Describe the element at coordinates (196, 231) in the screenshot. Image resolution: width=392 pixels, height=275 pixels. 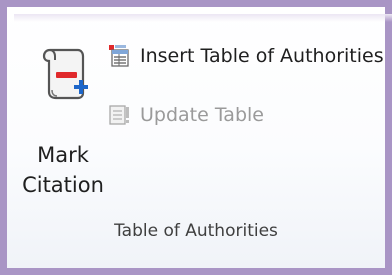
I see `group-label: Table of Authorities` at that location.